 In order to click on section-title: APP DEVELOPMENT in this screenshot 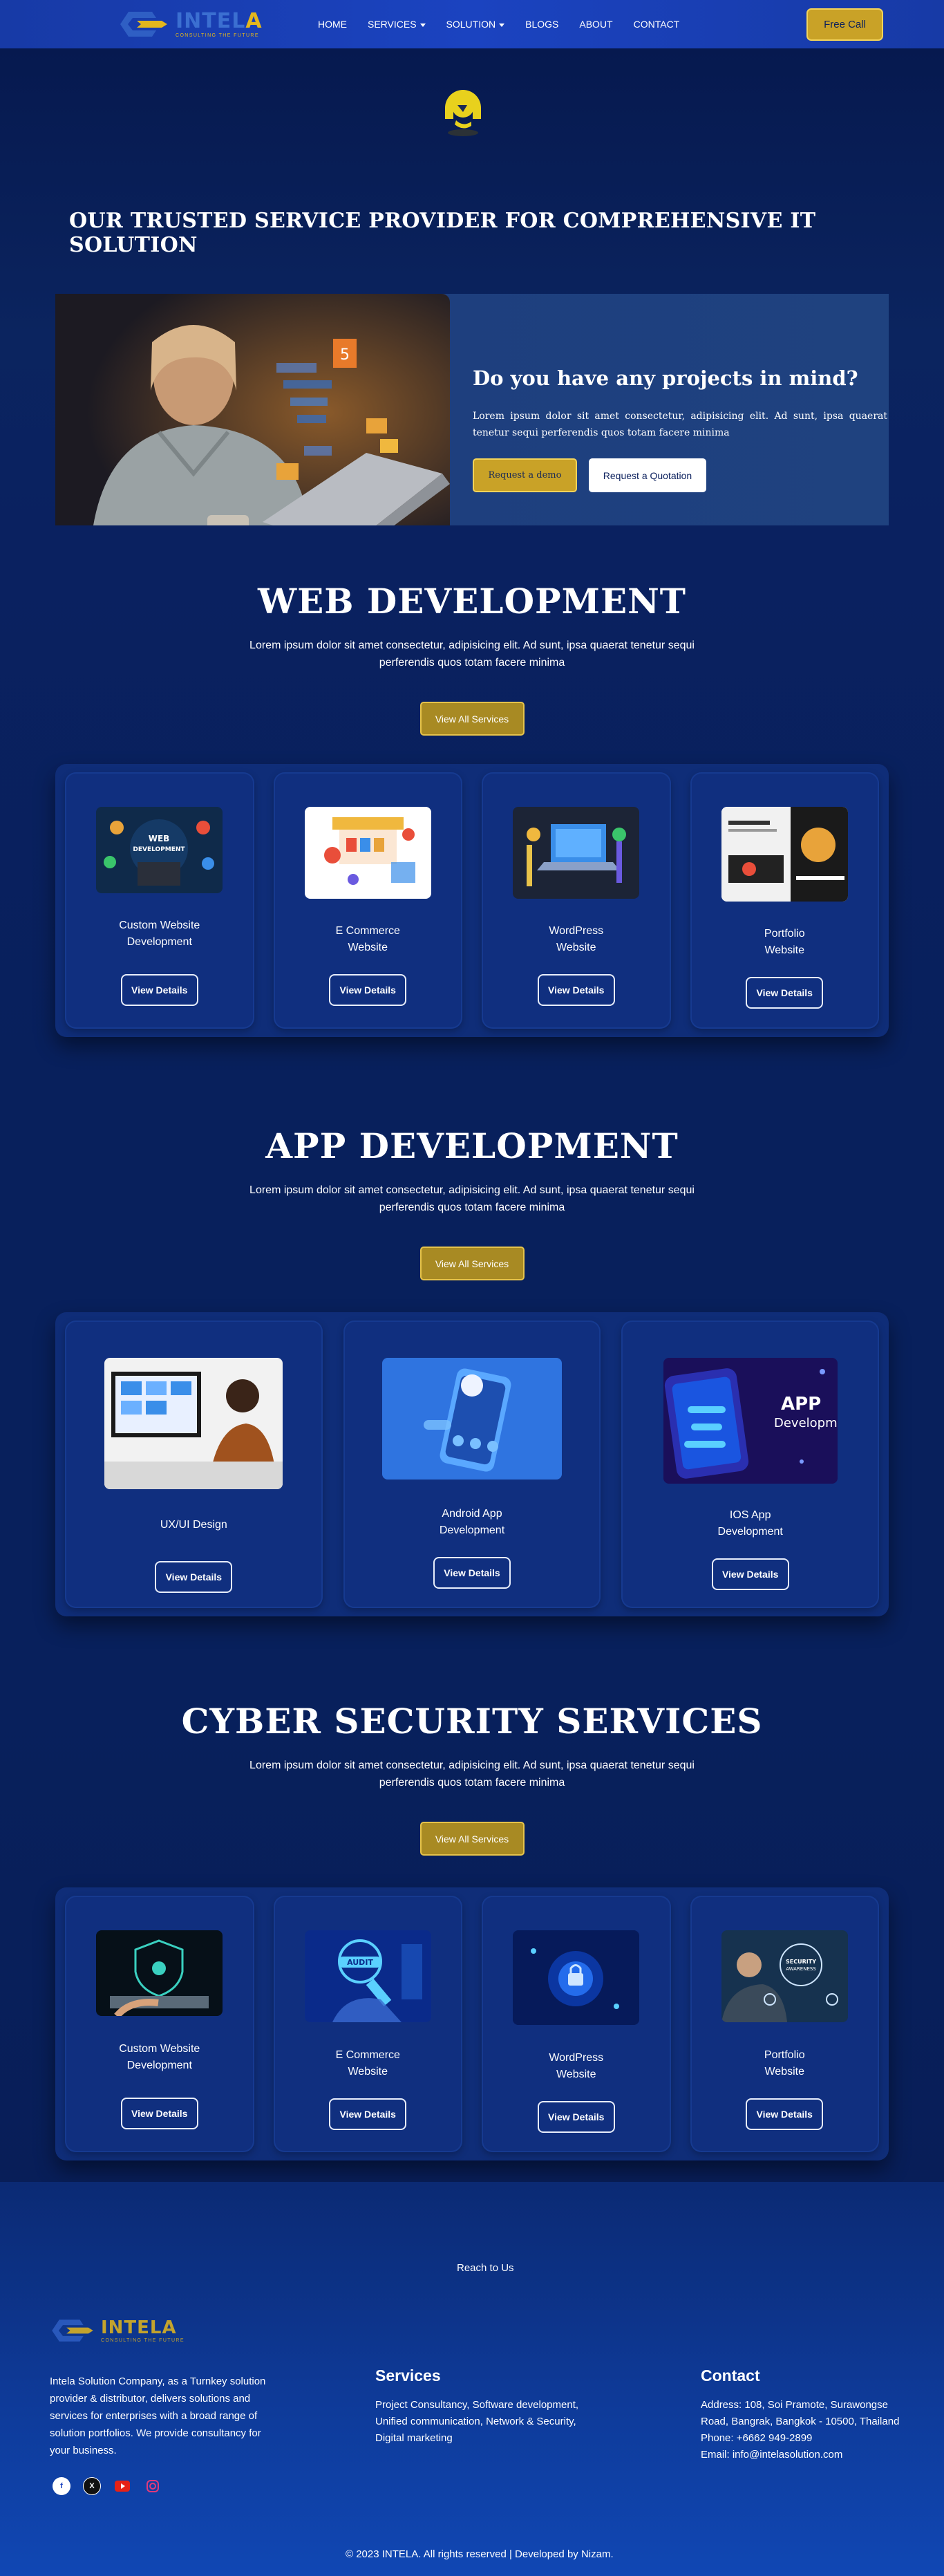, I will do `click(472, 1146)`.